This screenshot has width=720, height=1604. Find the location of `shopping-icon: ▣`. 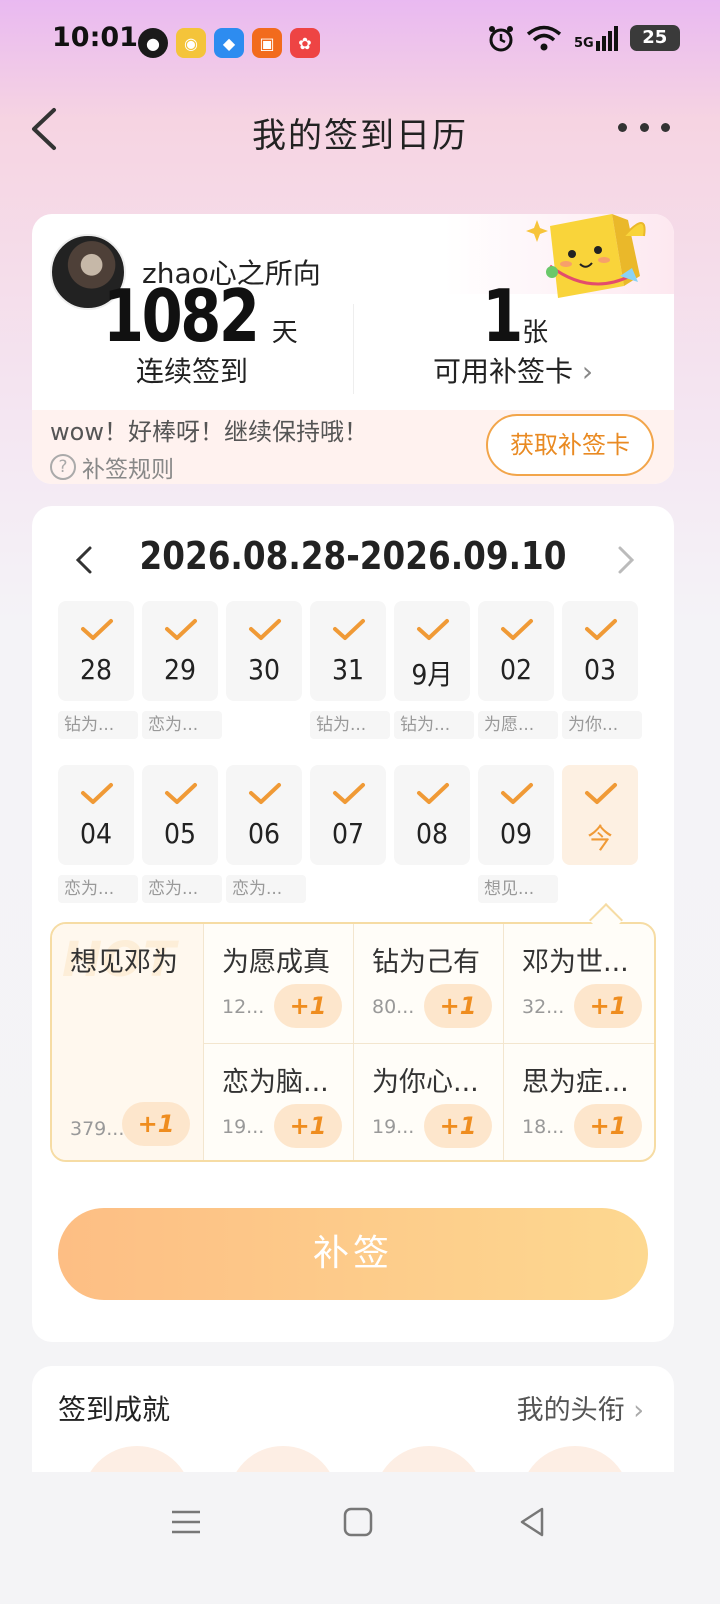

shopping-icon: ▣ is located at coordinates (267, 43).